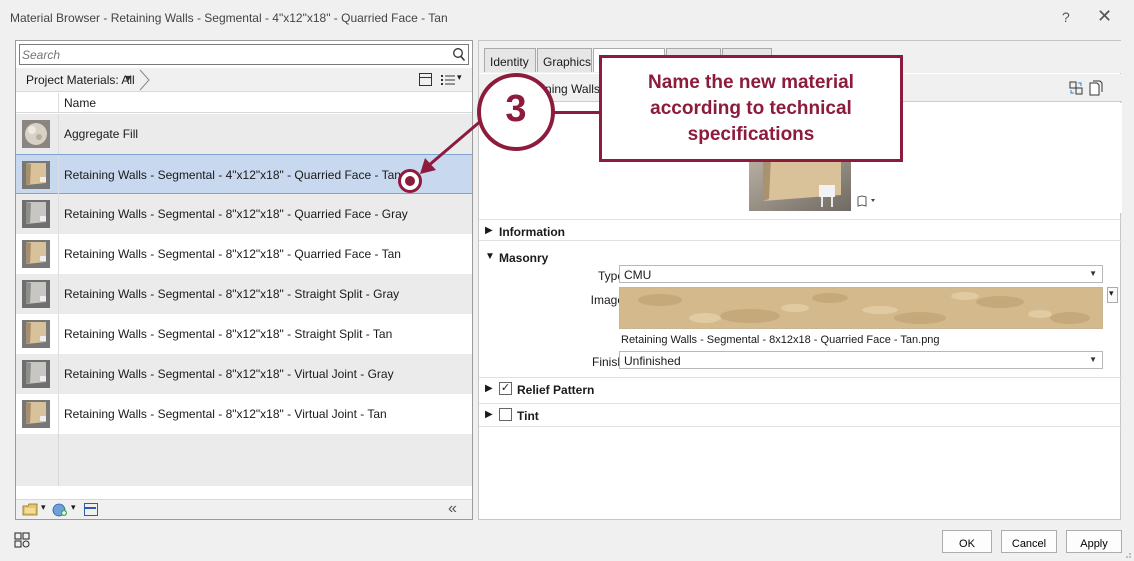 The height and width of the screenshot is (561, 1134). Describe the element at coordinates (448, 80) in the screenshot. I see `view-options-icon` at that location.